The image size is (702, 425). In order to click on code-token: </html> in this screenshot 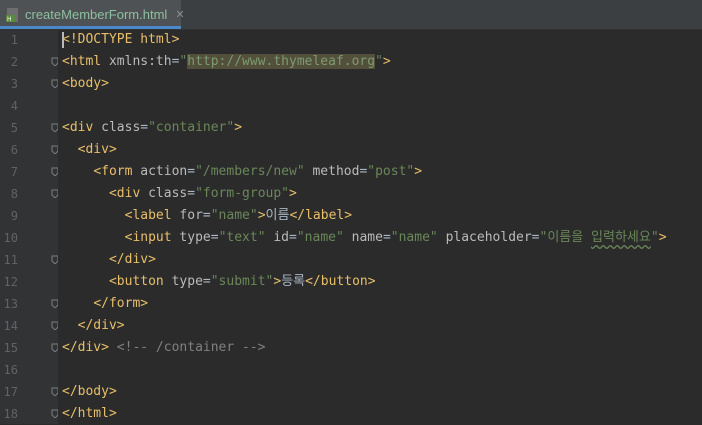, I will do `click(89, 413)`.